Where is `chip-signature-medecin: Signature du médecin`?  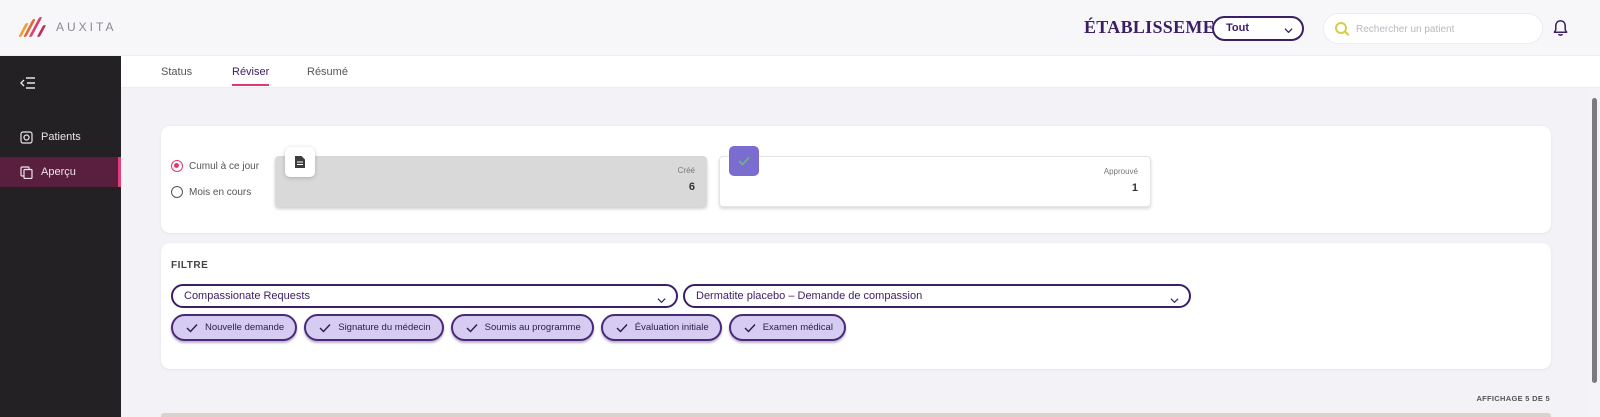 chip-signature-medecin: Signature du médecin is located at coordinates (374, 327).